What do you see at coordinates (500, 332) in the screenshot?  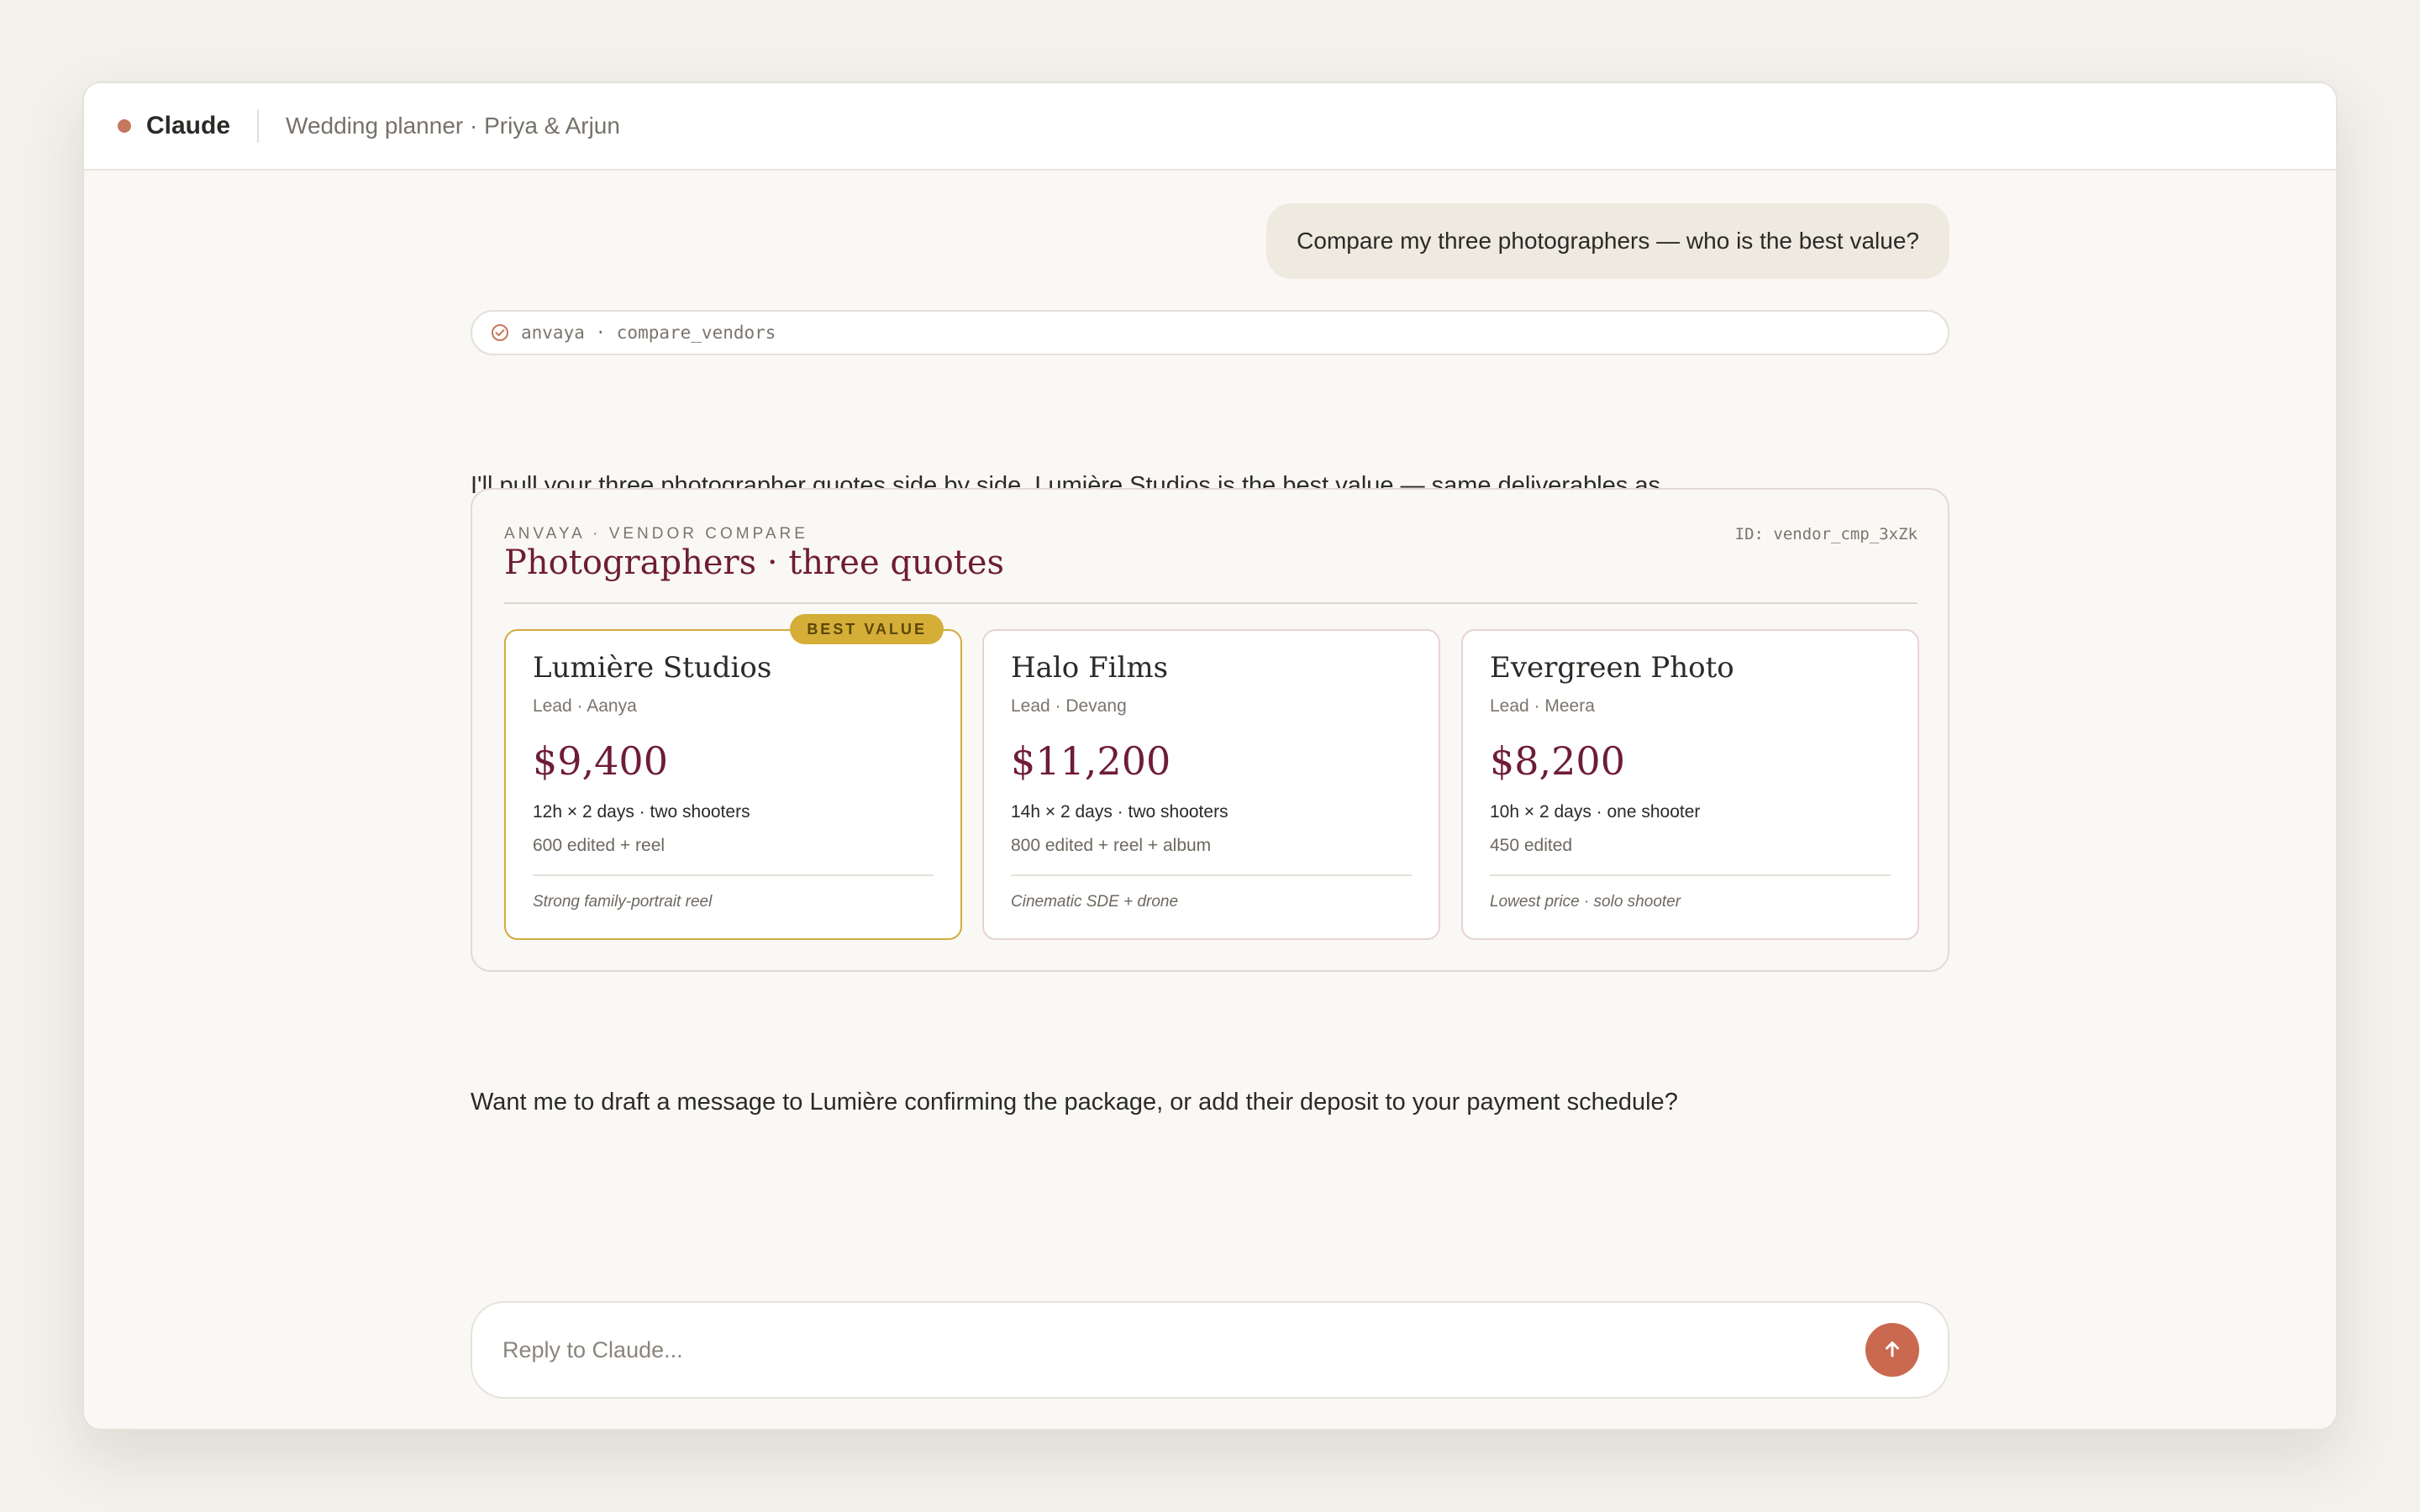 I see `check-circle-icon` at bounding box center [500, 332].